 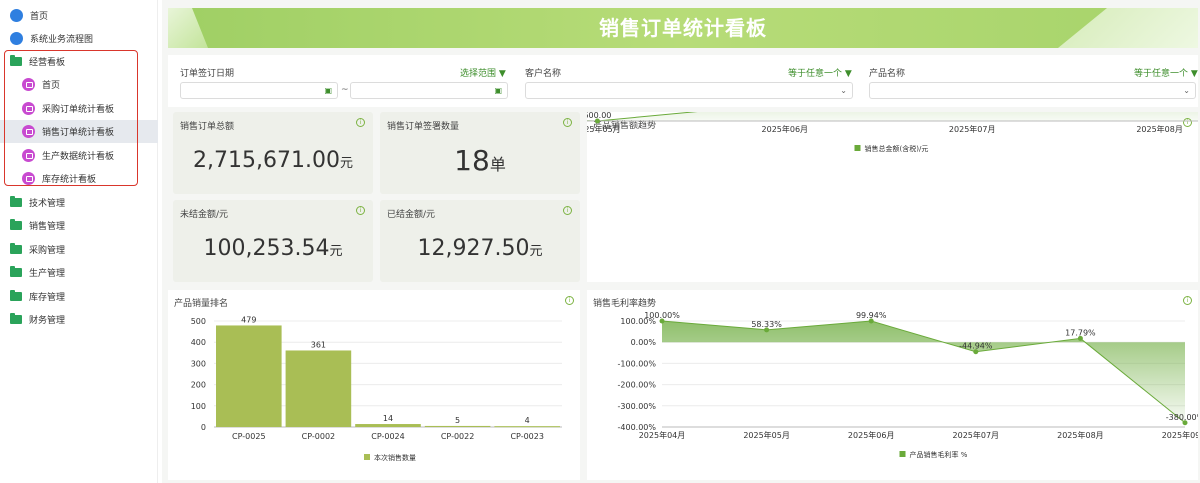 What do you see at coordinates (972, 129) in the screenshot?
I see `x-tick-label: 2025年07月` at bounding box center [972, 129].